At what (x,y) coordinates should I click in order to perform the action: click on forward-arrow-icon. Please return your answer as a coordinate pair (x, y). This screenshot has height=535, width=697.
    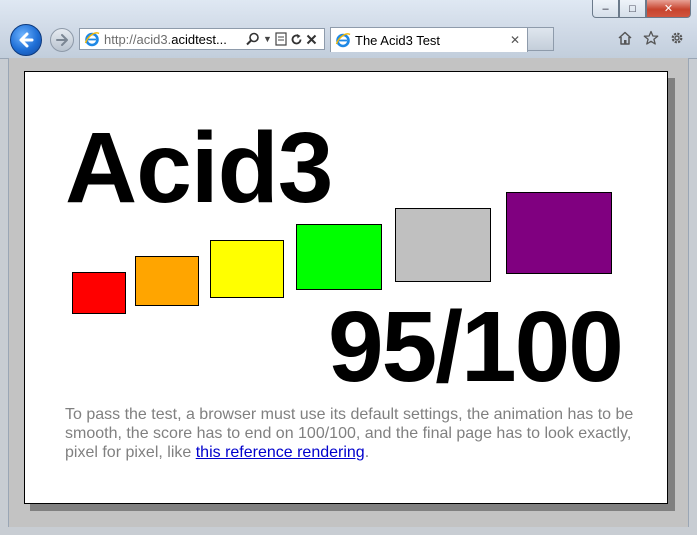
    Looking at the image, I should click on (62, 40).